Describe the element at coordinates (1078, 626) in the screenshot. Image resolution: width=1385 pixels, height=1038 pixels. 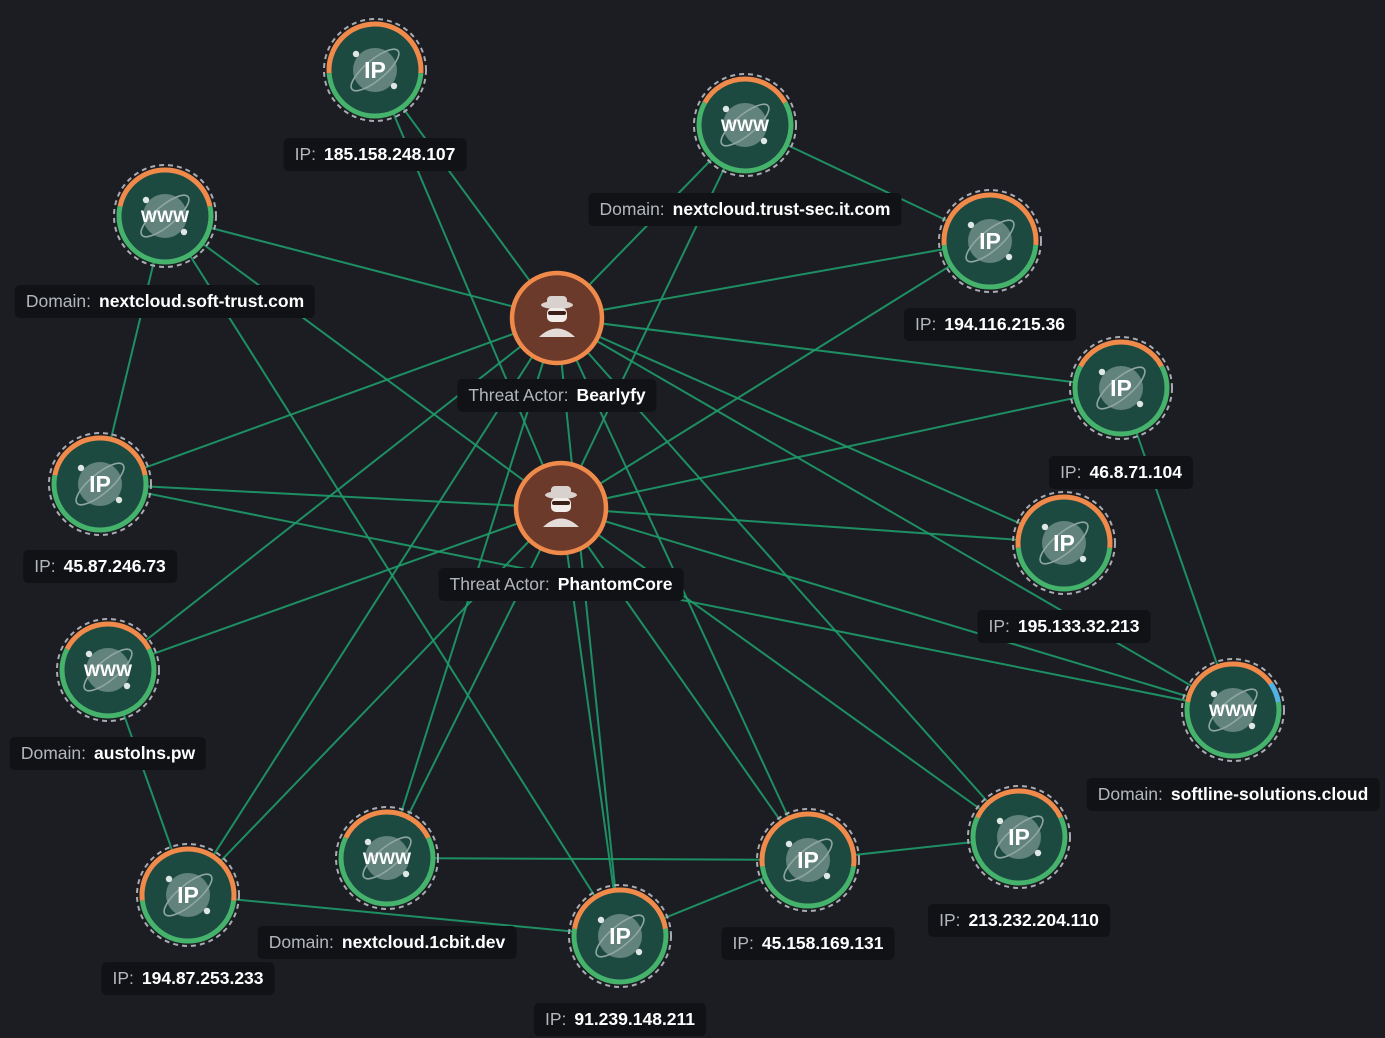
I see `node-label-value: 195.133.32.213` at that location.